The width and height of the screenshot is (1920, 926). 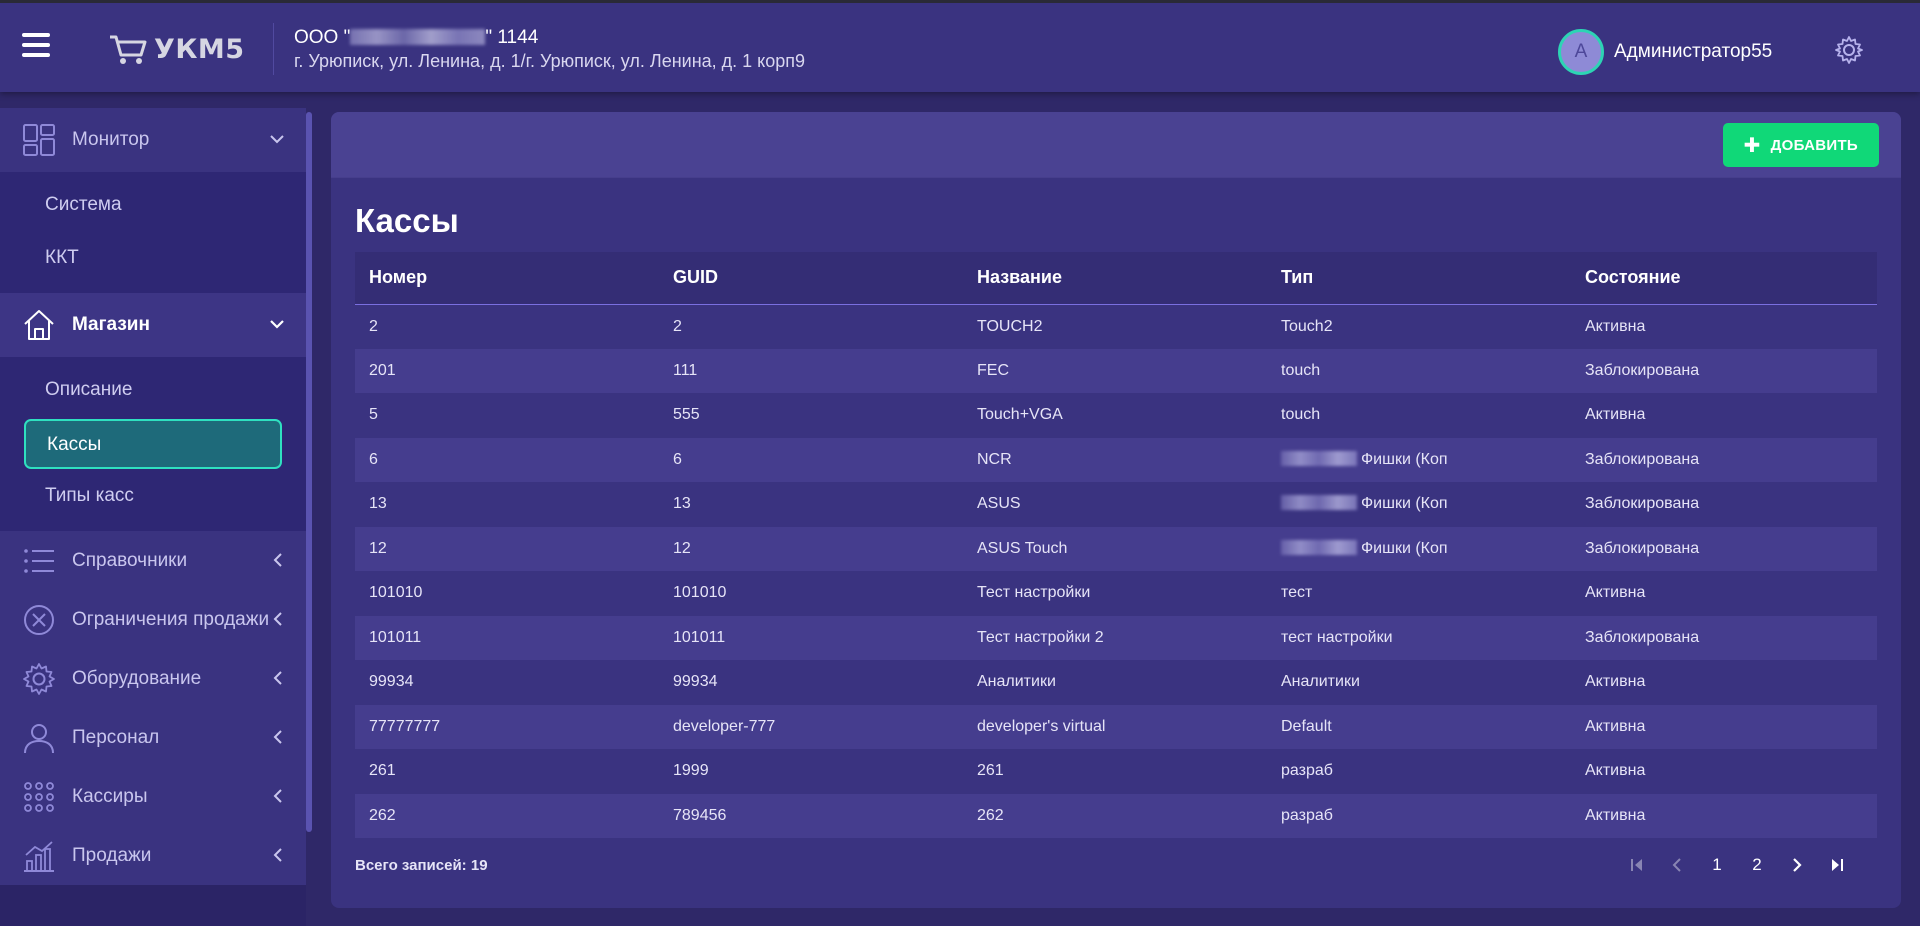 I want to click on cell-guid: 111, so click(x=685, y=370).